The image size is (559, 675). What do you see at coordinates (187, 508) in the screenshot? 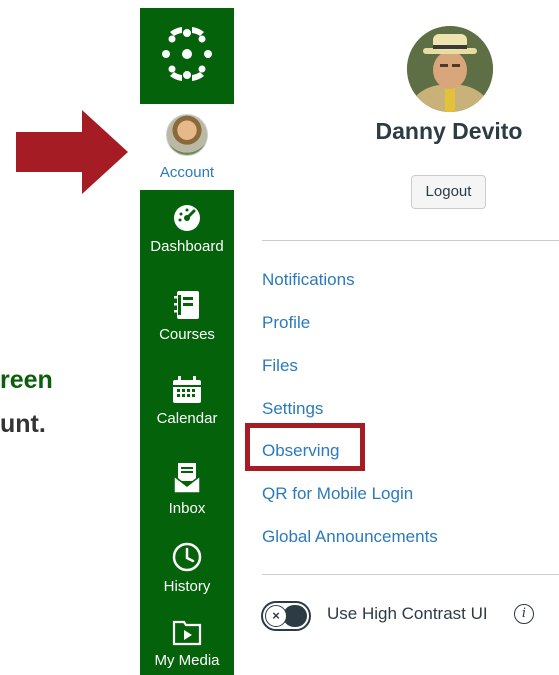
I see `nav-item-label: Inbox` at bounding box center [187, 508].